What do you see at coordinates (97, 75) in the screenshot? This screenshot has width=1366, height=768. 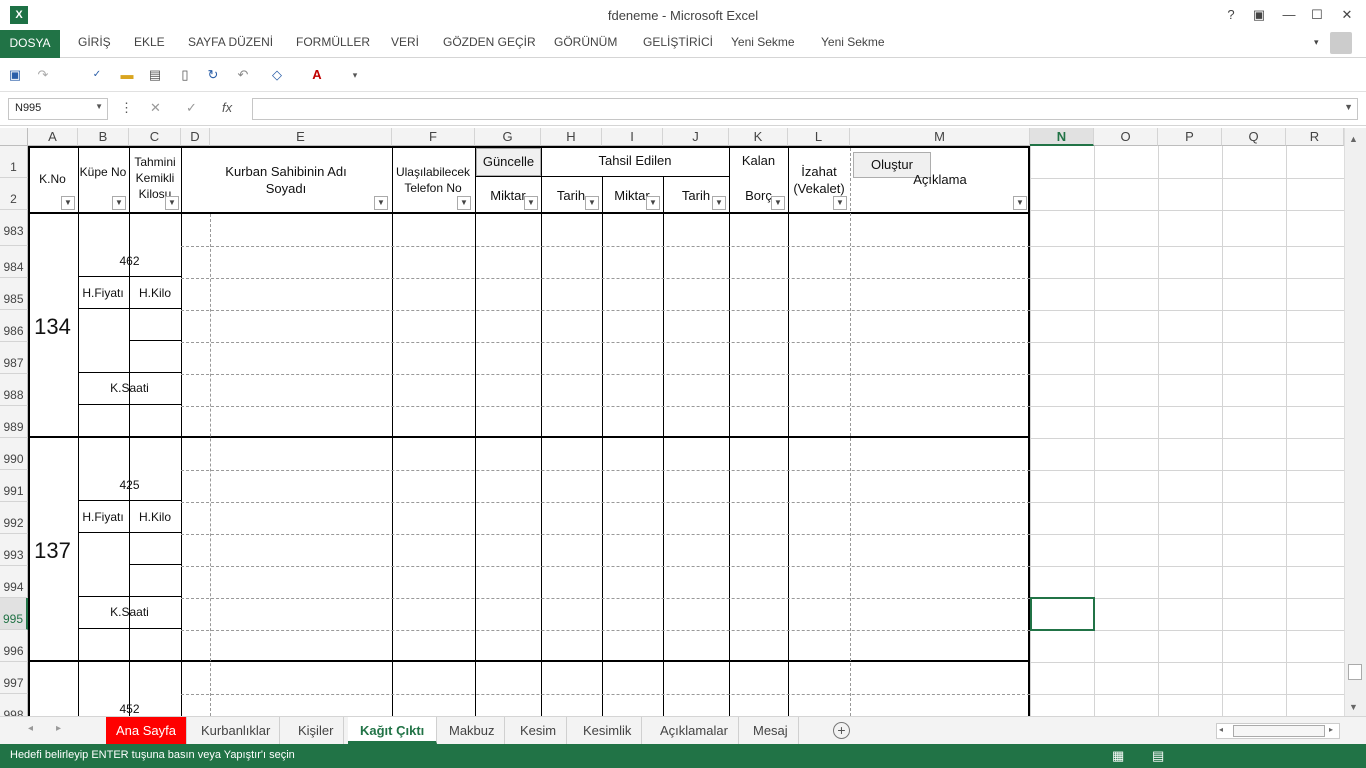 I see `spelling-icon: ✓` at bounding box center [97, 75].